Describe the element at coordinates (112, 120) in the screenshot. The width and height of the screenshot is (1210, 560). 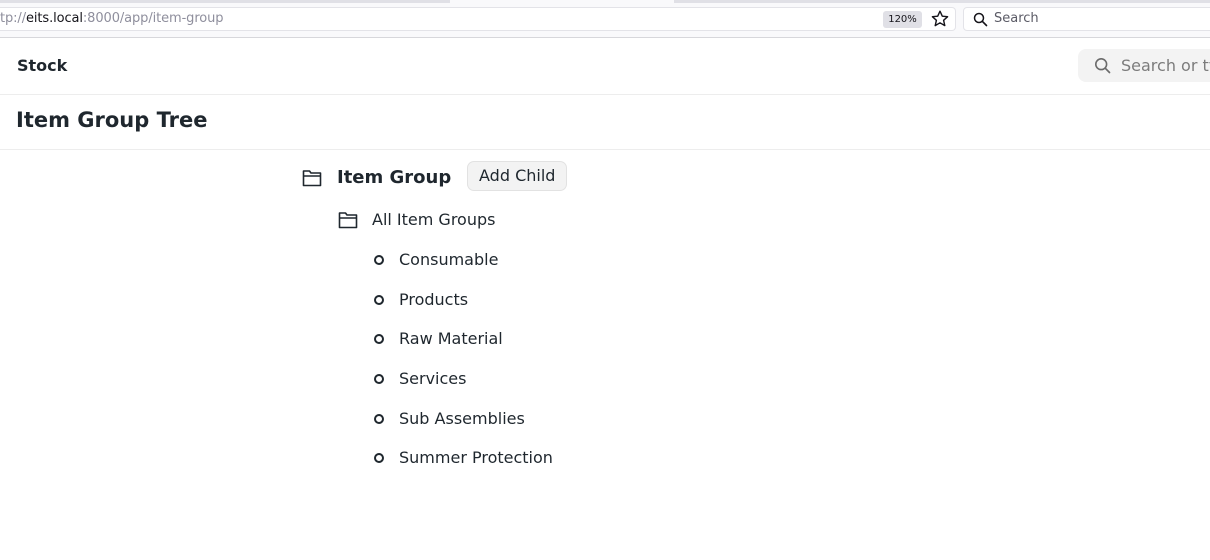
I see `page-title: Item Group Tree` at that location.